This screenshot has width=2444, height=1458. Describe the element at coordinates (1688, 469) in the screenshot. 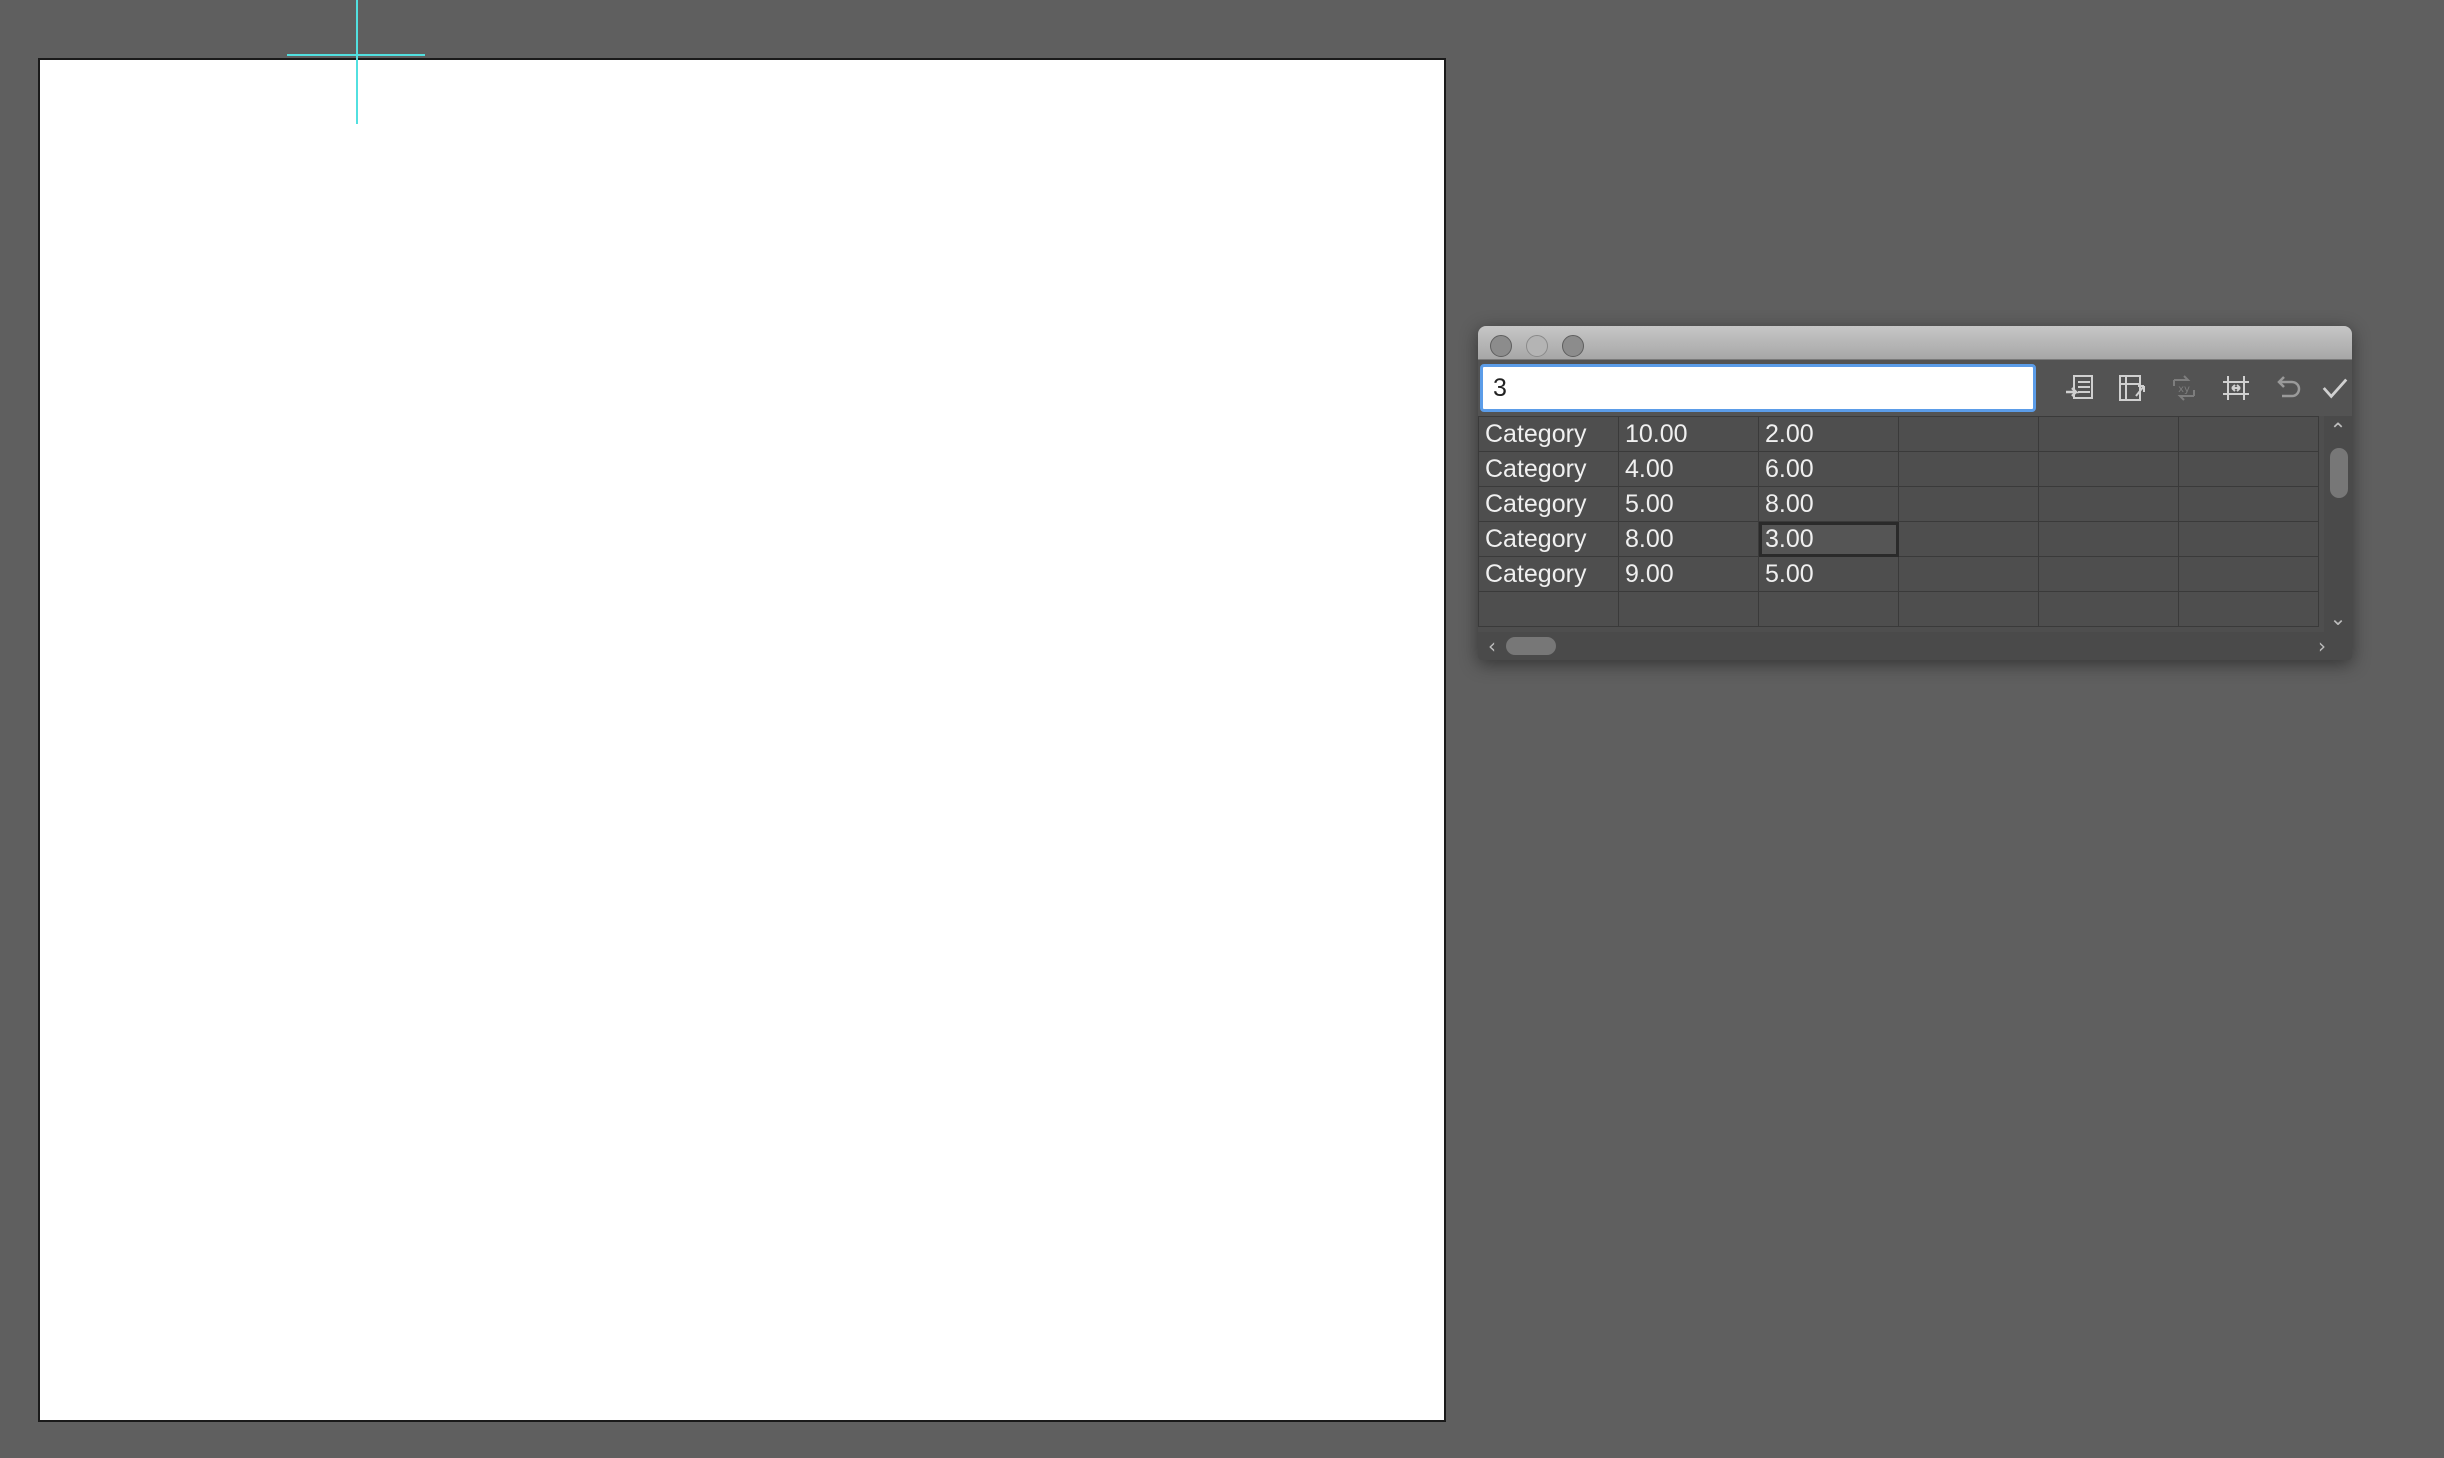

I see `grid-cell: 4.00` at that location.